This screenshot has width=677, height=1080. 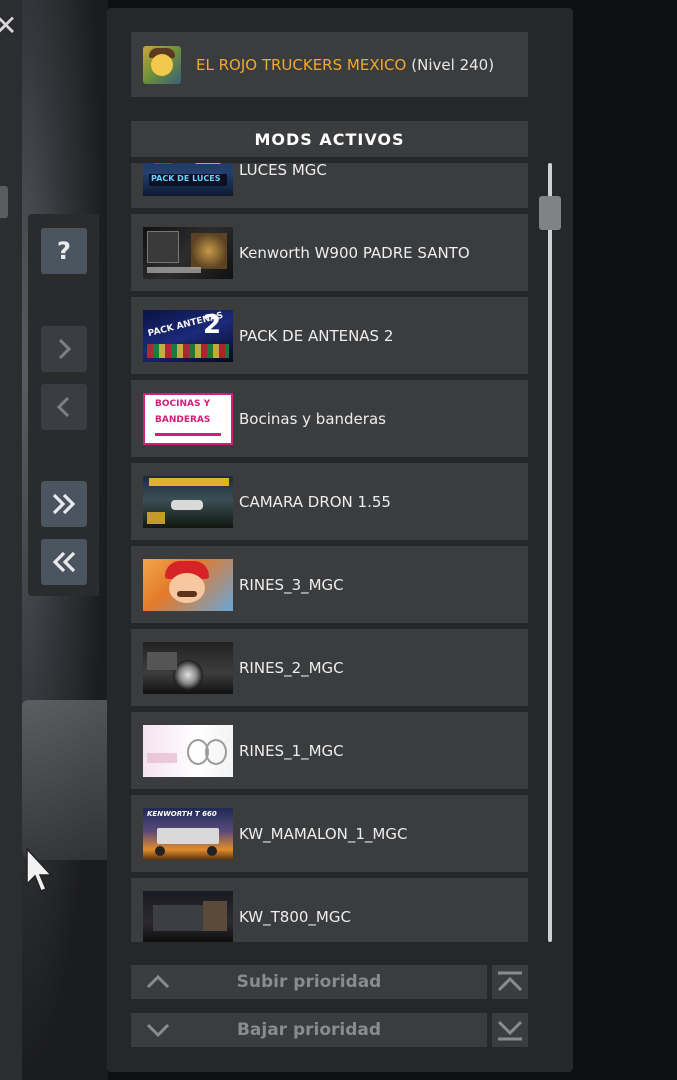 I want to click on mod-name: Bocinas y banderas, so click(x=312, y=418).